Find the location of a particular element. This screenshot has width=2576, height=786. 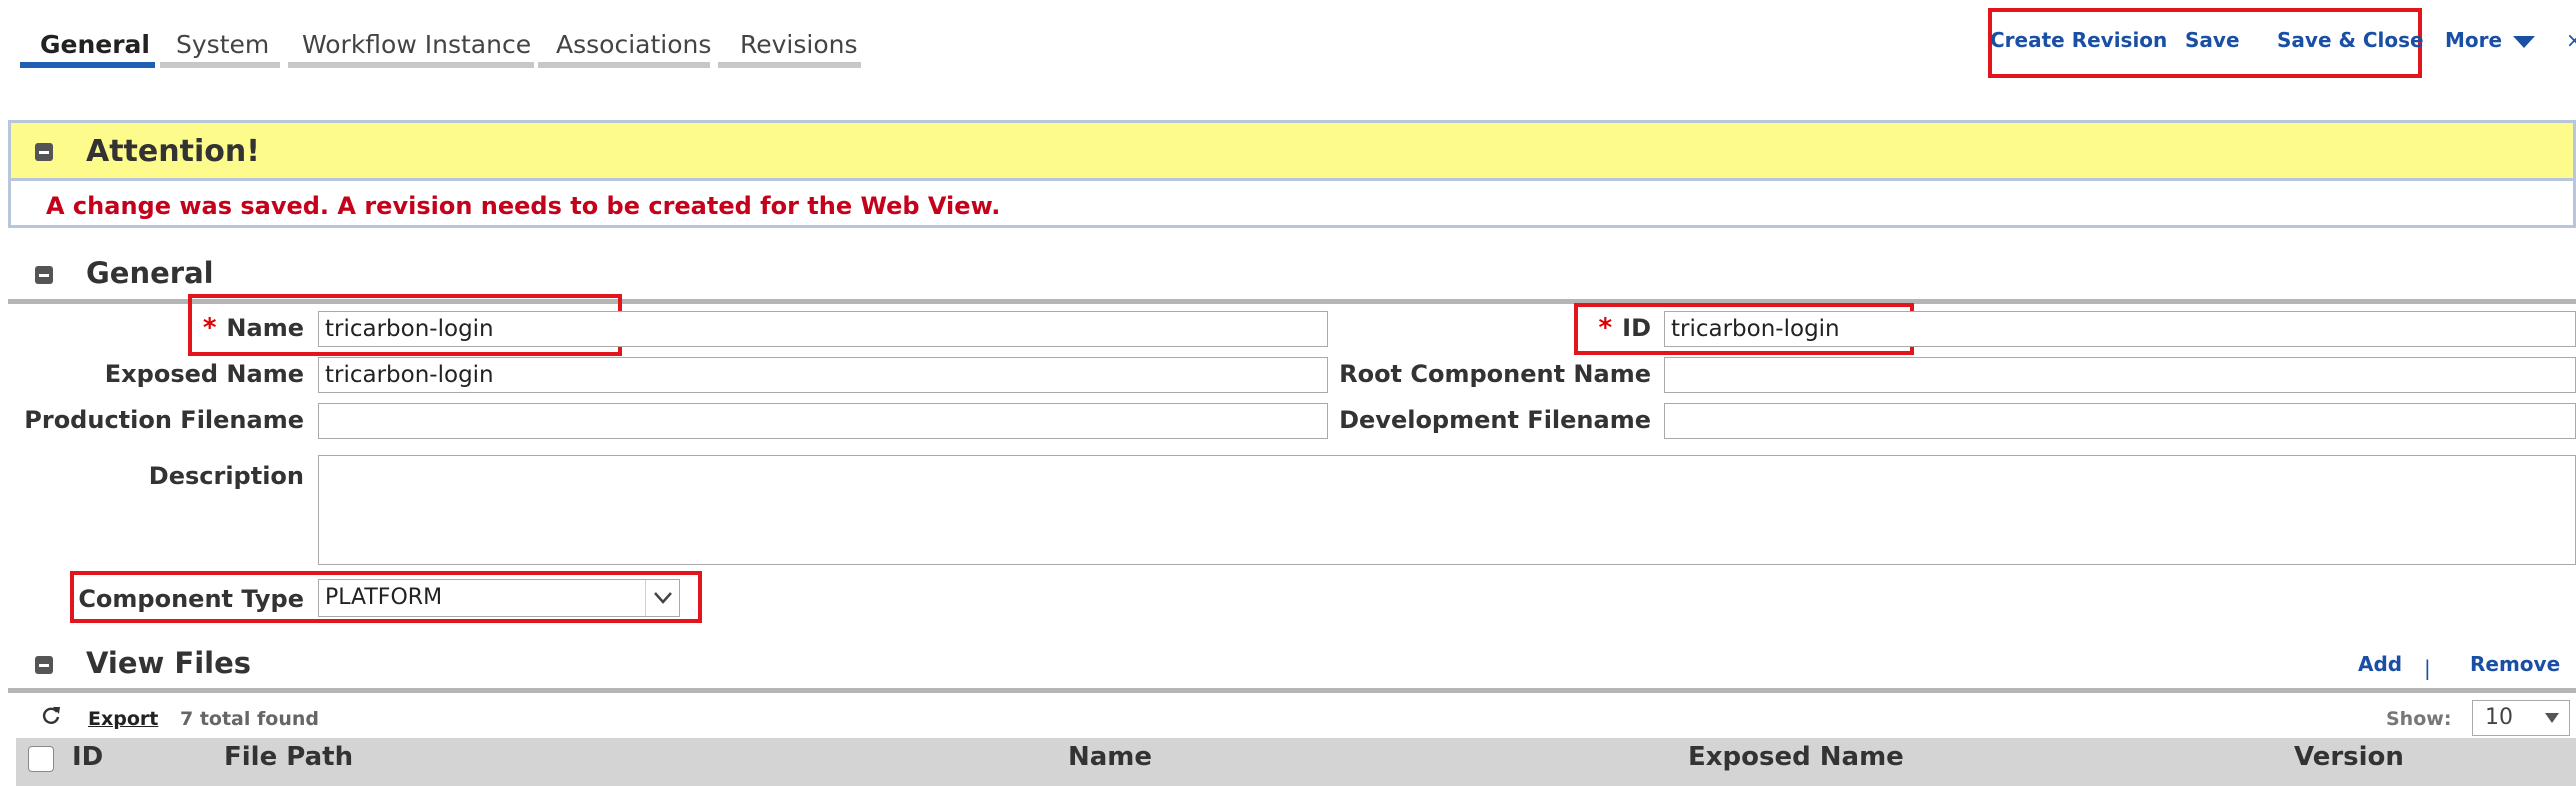

tab-associations-underline is located at coordinates (624, 65).